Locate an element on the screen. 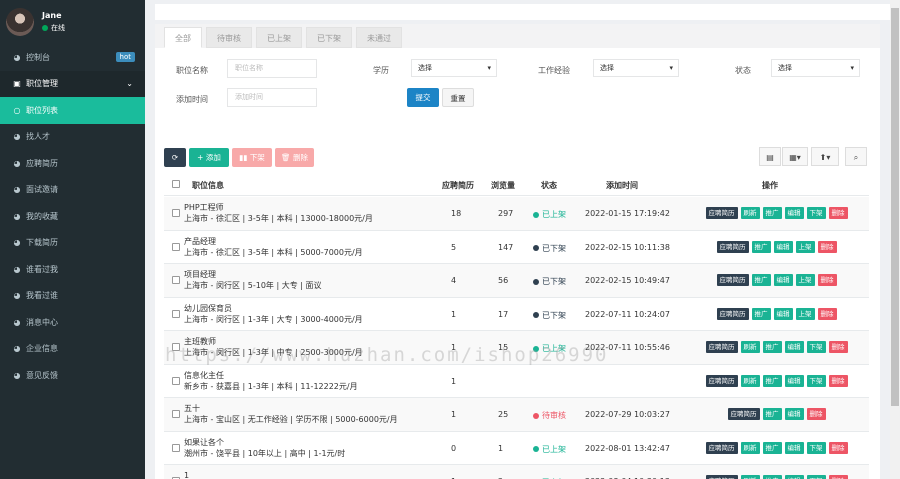 This screenshot has width=900, height=479. tab: 已下架 is located at coordinates (329, 37).